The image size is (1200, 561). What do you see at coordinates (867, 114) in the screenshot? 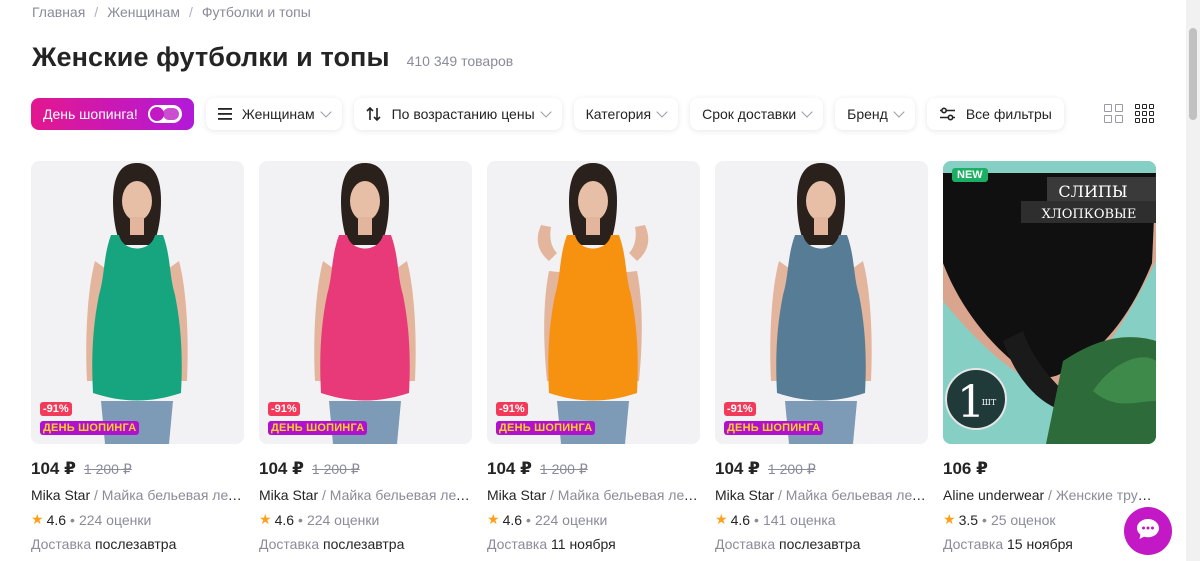
I see `brand-label: Бренд` at bounding box center [867, 114].